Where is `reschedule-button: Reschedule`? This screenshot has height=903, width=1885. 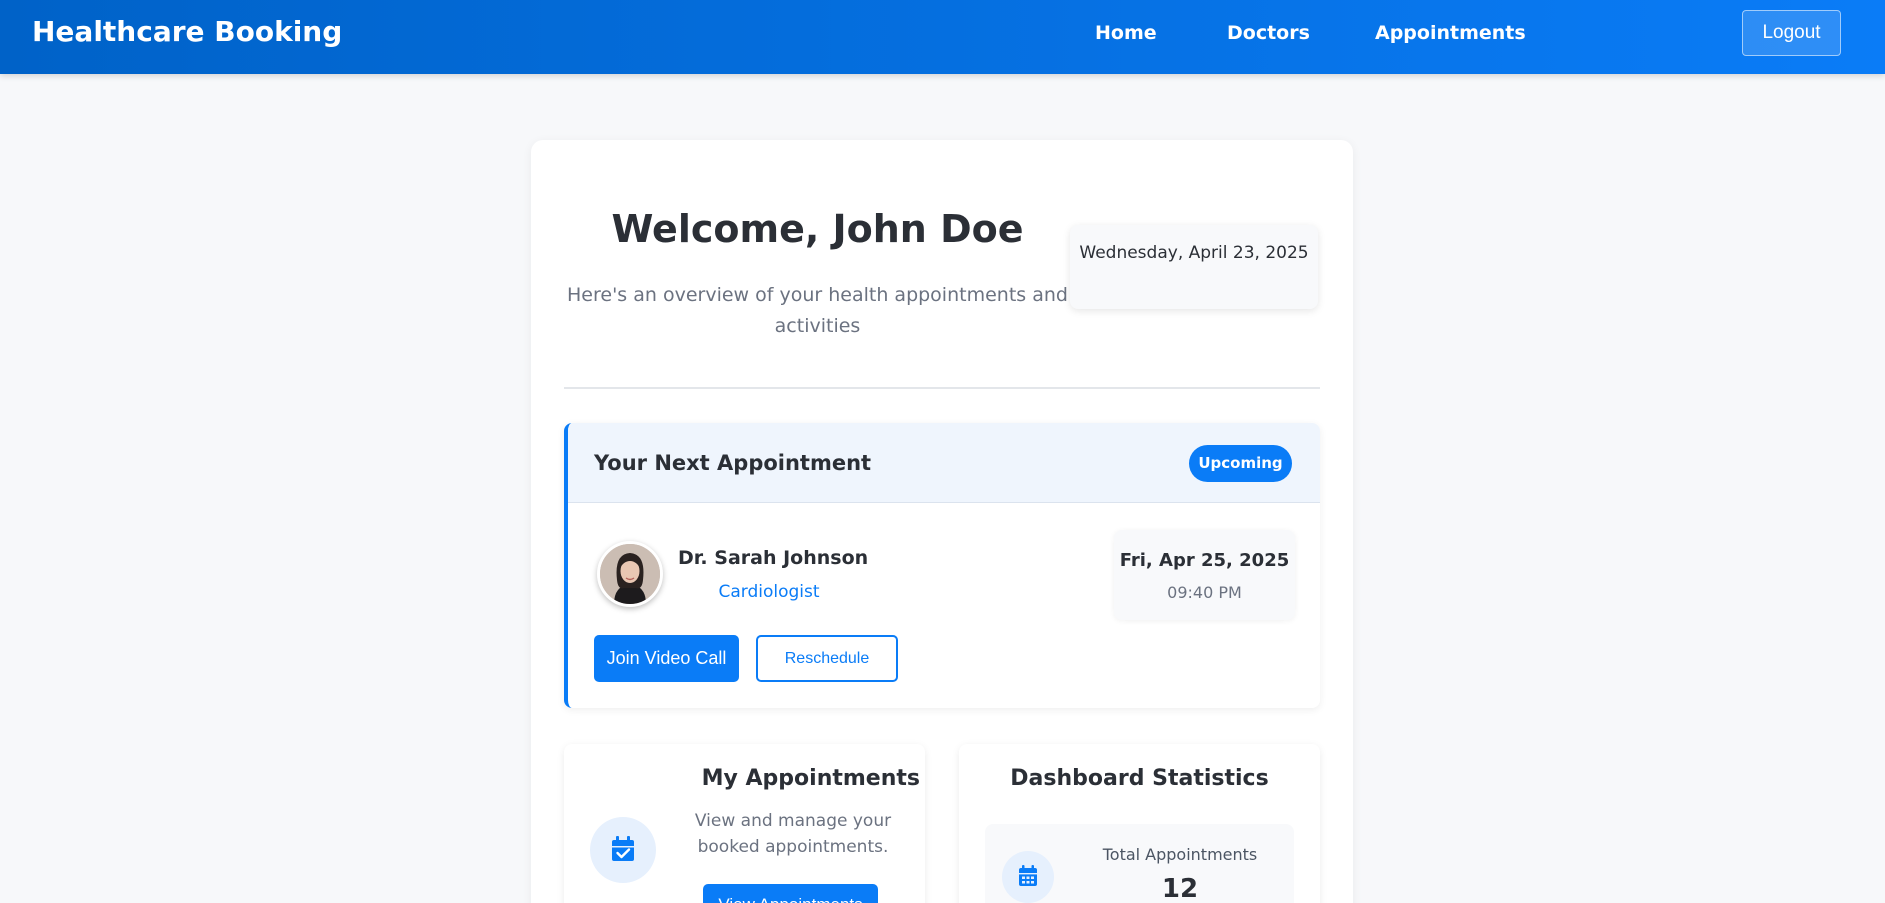
reschedule-button: Reschedule is located at coordinates (827, 658).